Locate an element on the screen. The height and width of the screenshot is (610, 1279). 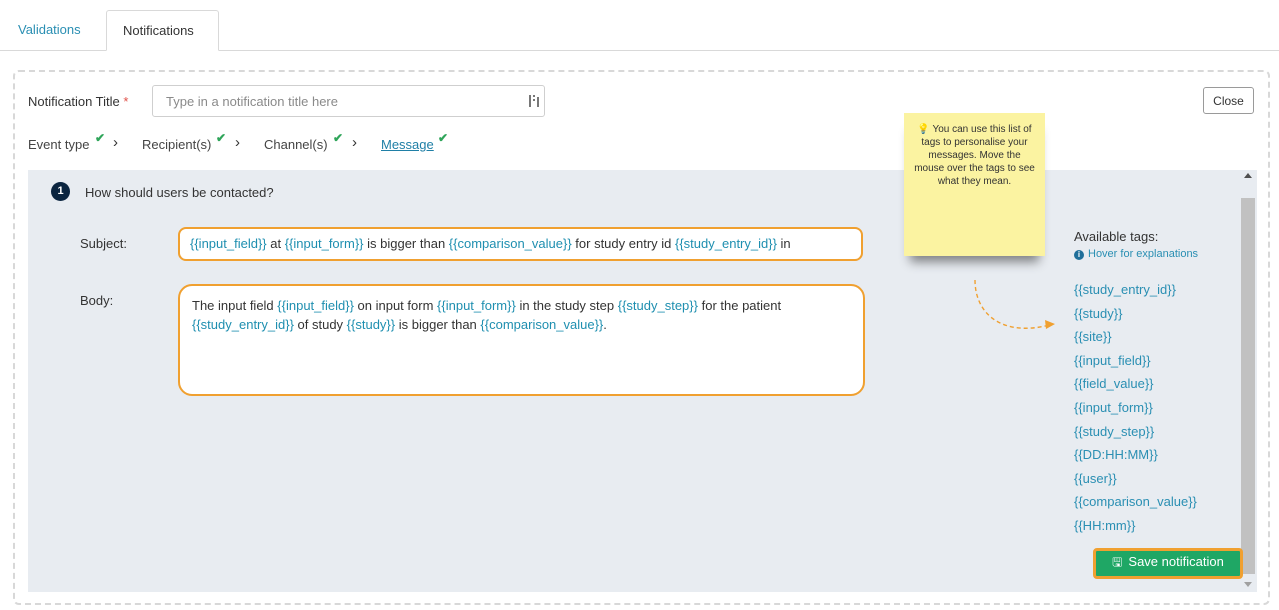
step-message: Message is located at coordinates (407, 144).